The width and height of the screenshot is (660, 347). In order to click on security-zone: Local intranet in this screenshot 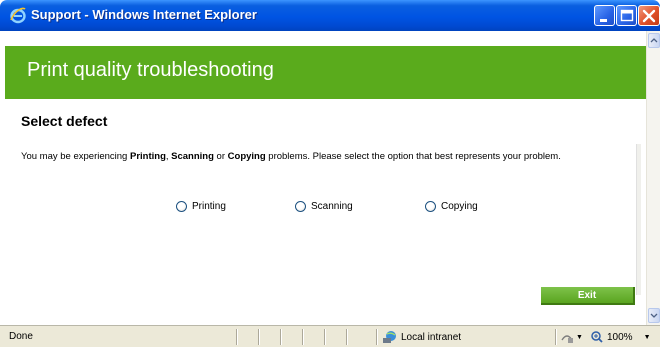, I will do `click(421, 337)`.